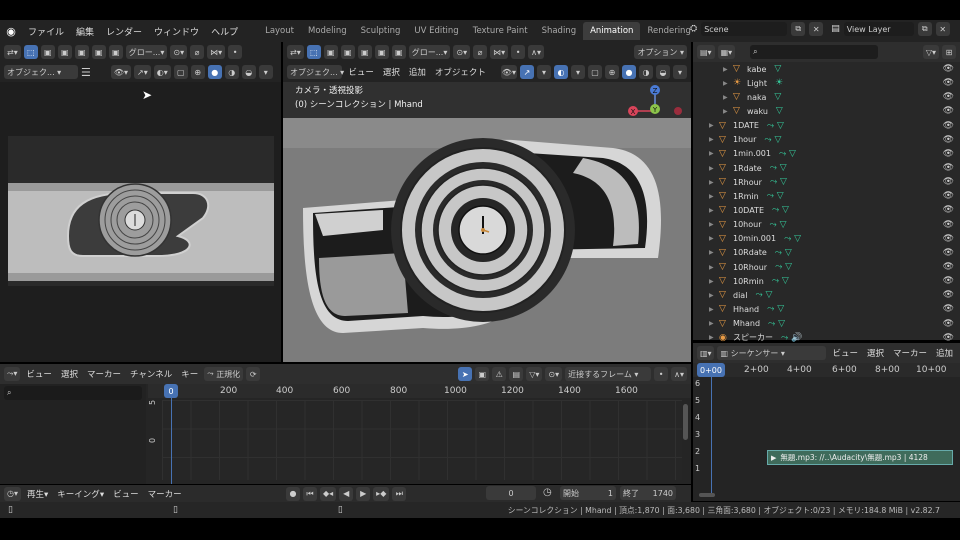 This screenshot has width=960, height=540. Describe the element at coordinates (80, 494) in the screenshot. I see `tl-menu-keying: キーイング▾` at that location.